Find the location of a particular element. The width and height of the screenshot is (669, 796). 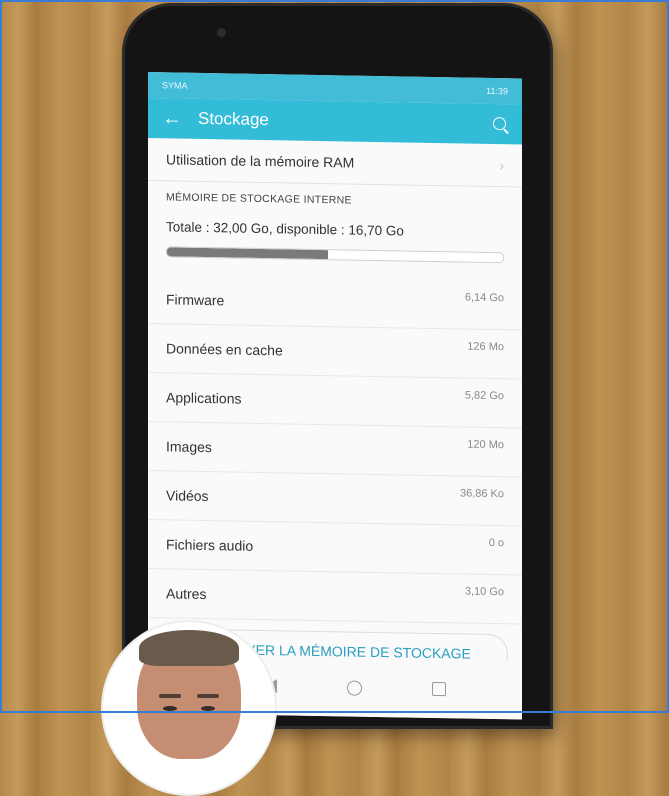

item-value: 120 Mo is located at coordinates (485, 445).